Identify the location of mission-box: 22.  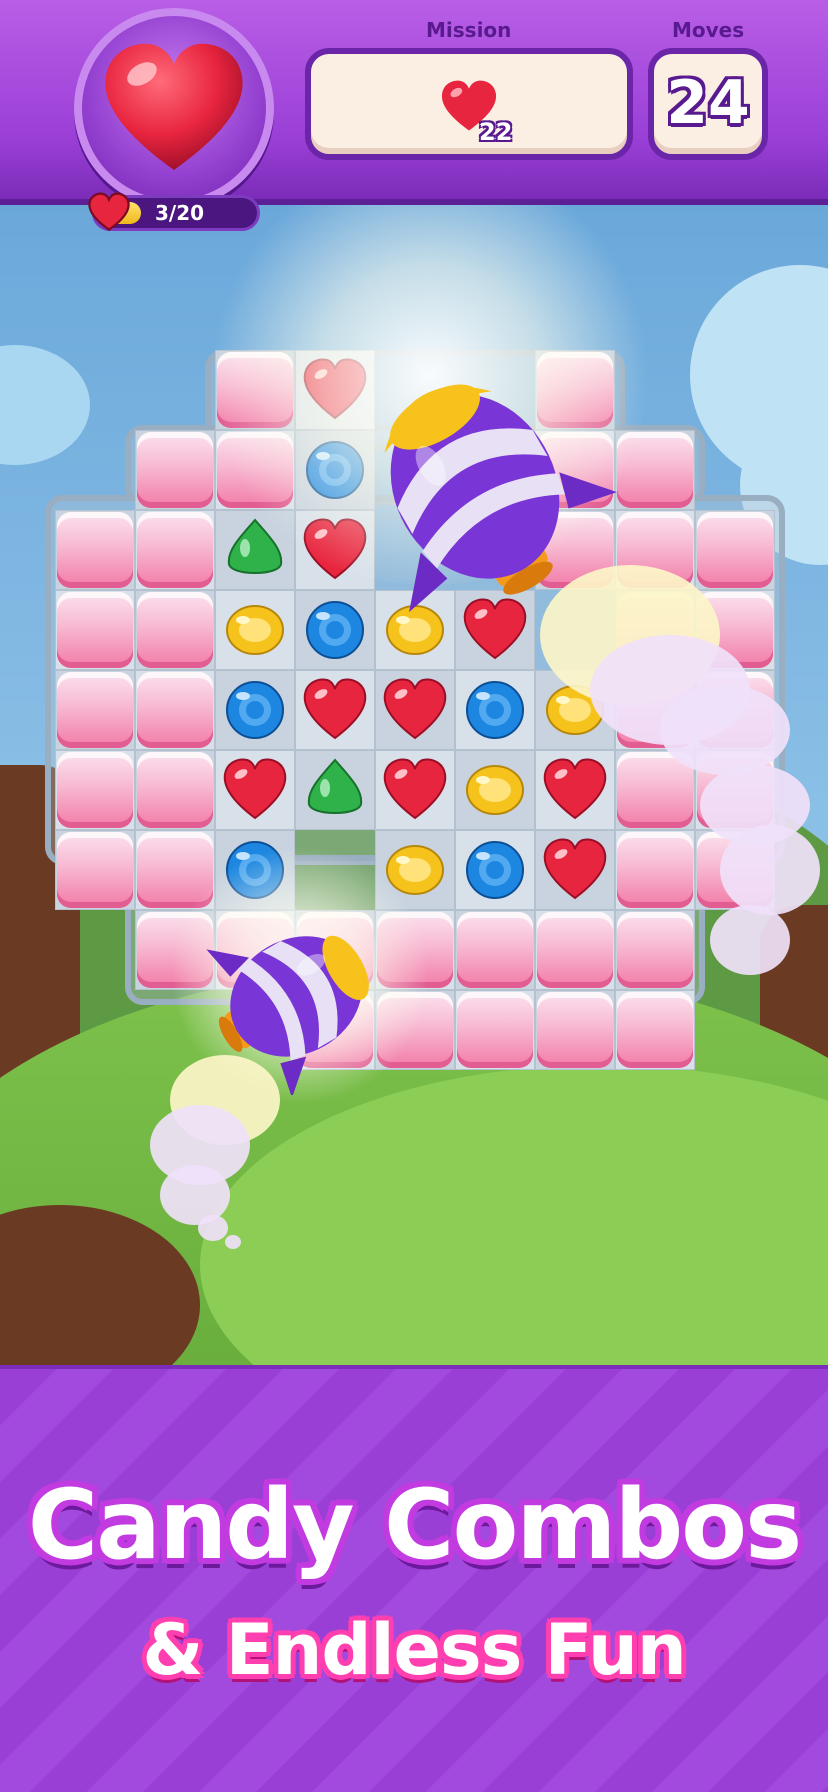
(469, 104).